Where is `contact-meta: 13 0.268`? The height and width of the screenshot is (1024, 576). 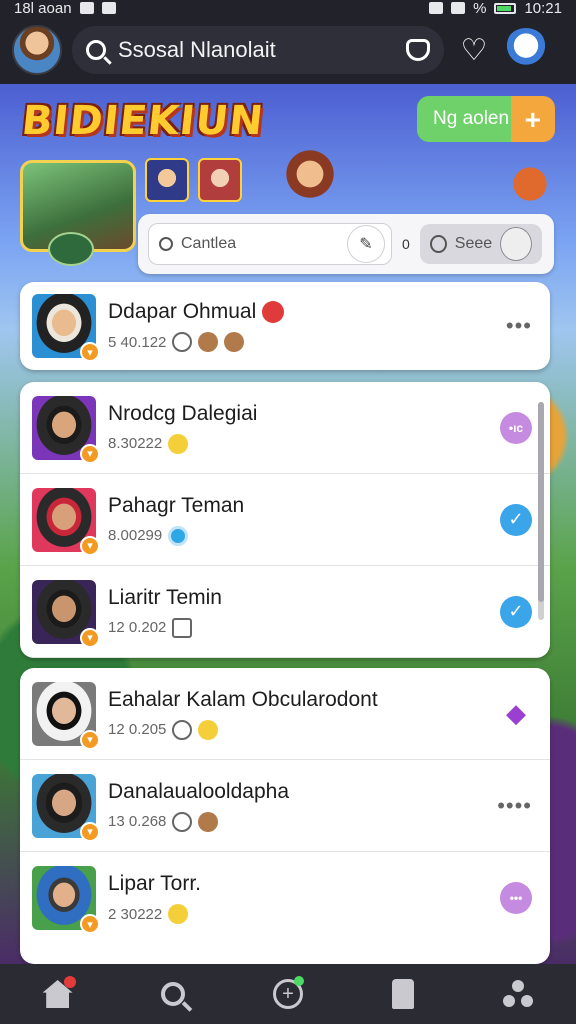 contact-meta: 13 0.268 is located at coordinates (137, 821).